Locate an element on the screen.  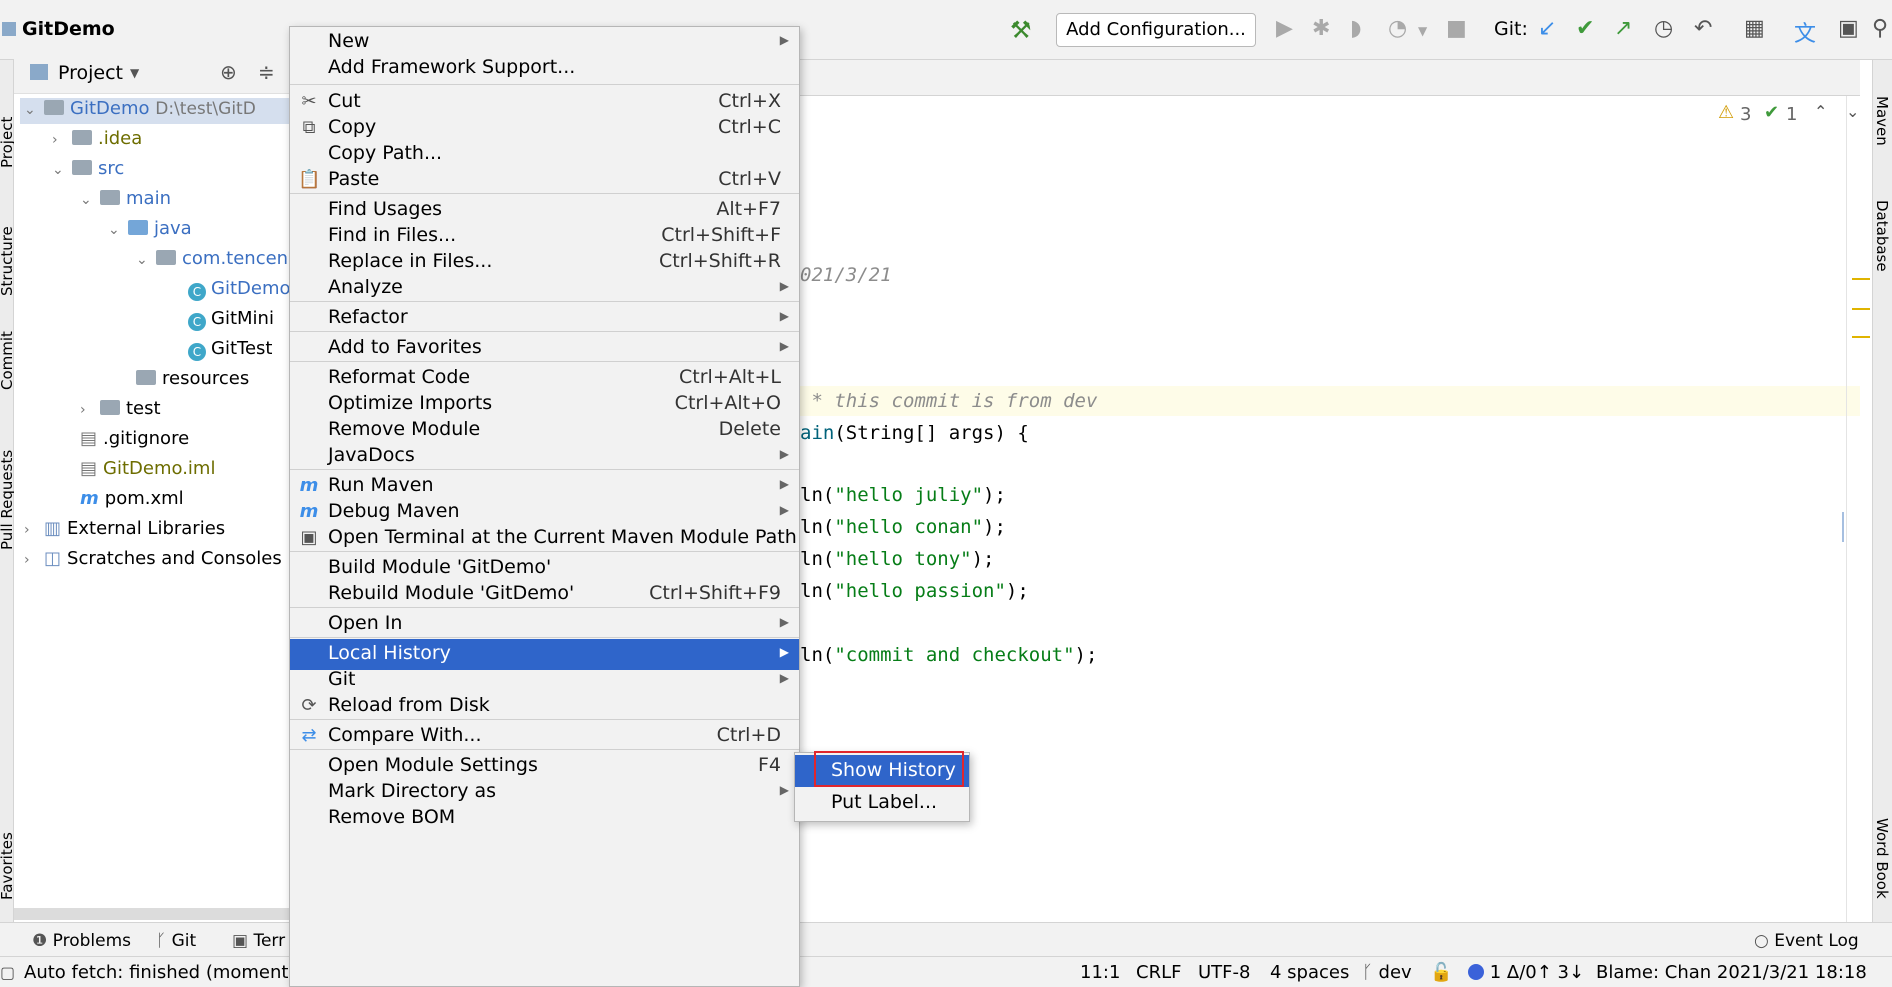
tree-item-class-gitdemo: C GitDemo is located at coordinates (239, 289).